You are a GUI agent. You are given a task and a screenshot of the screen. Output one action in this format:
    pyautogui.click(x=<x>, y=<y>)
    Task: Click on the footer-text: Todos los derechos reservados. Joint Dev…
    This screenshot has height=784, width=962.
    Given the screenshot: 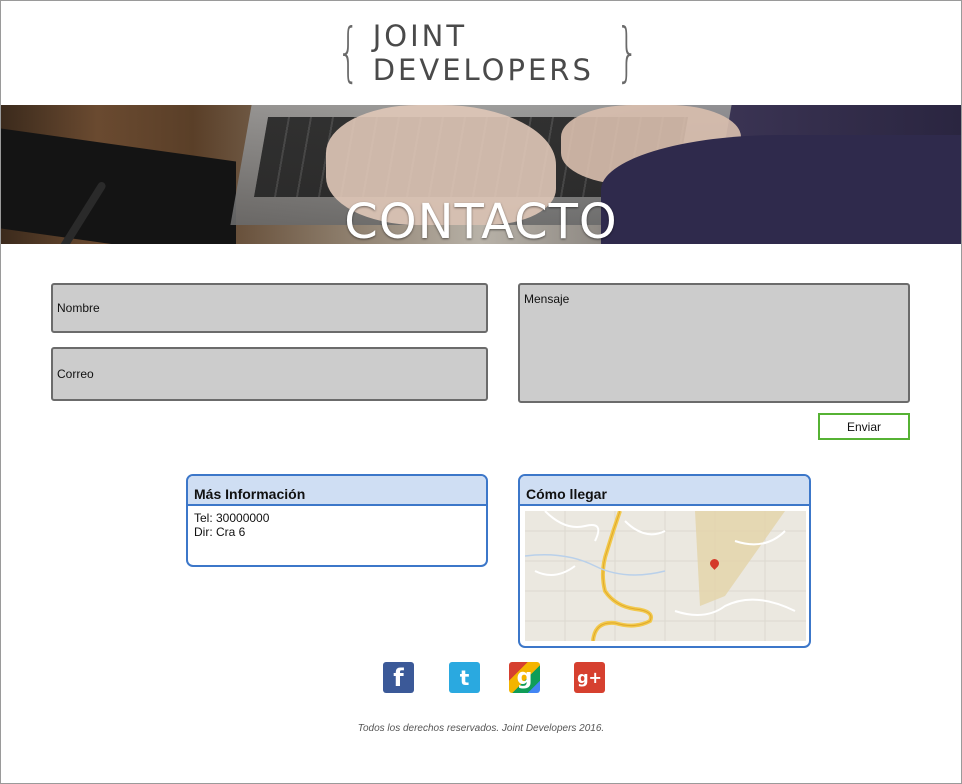 What is the action you would take?
    pyautogui.click(x=481, y=728)
    